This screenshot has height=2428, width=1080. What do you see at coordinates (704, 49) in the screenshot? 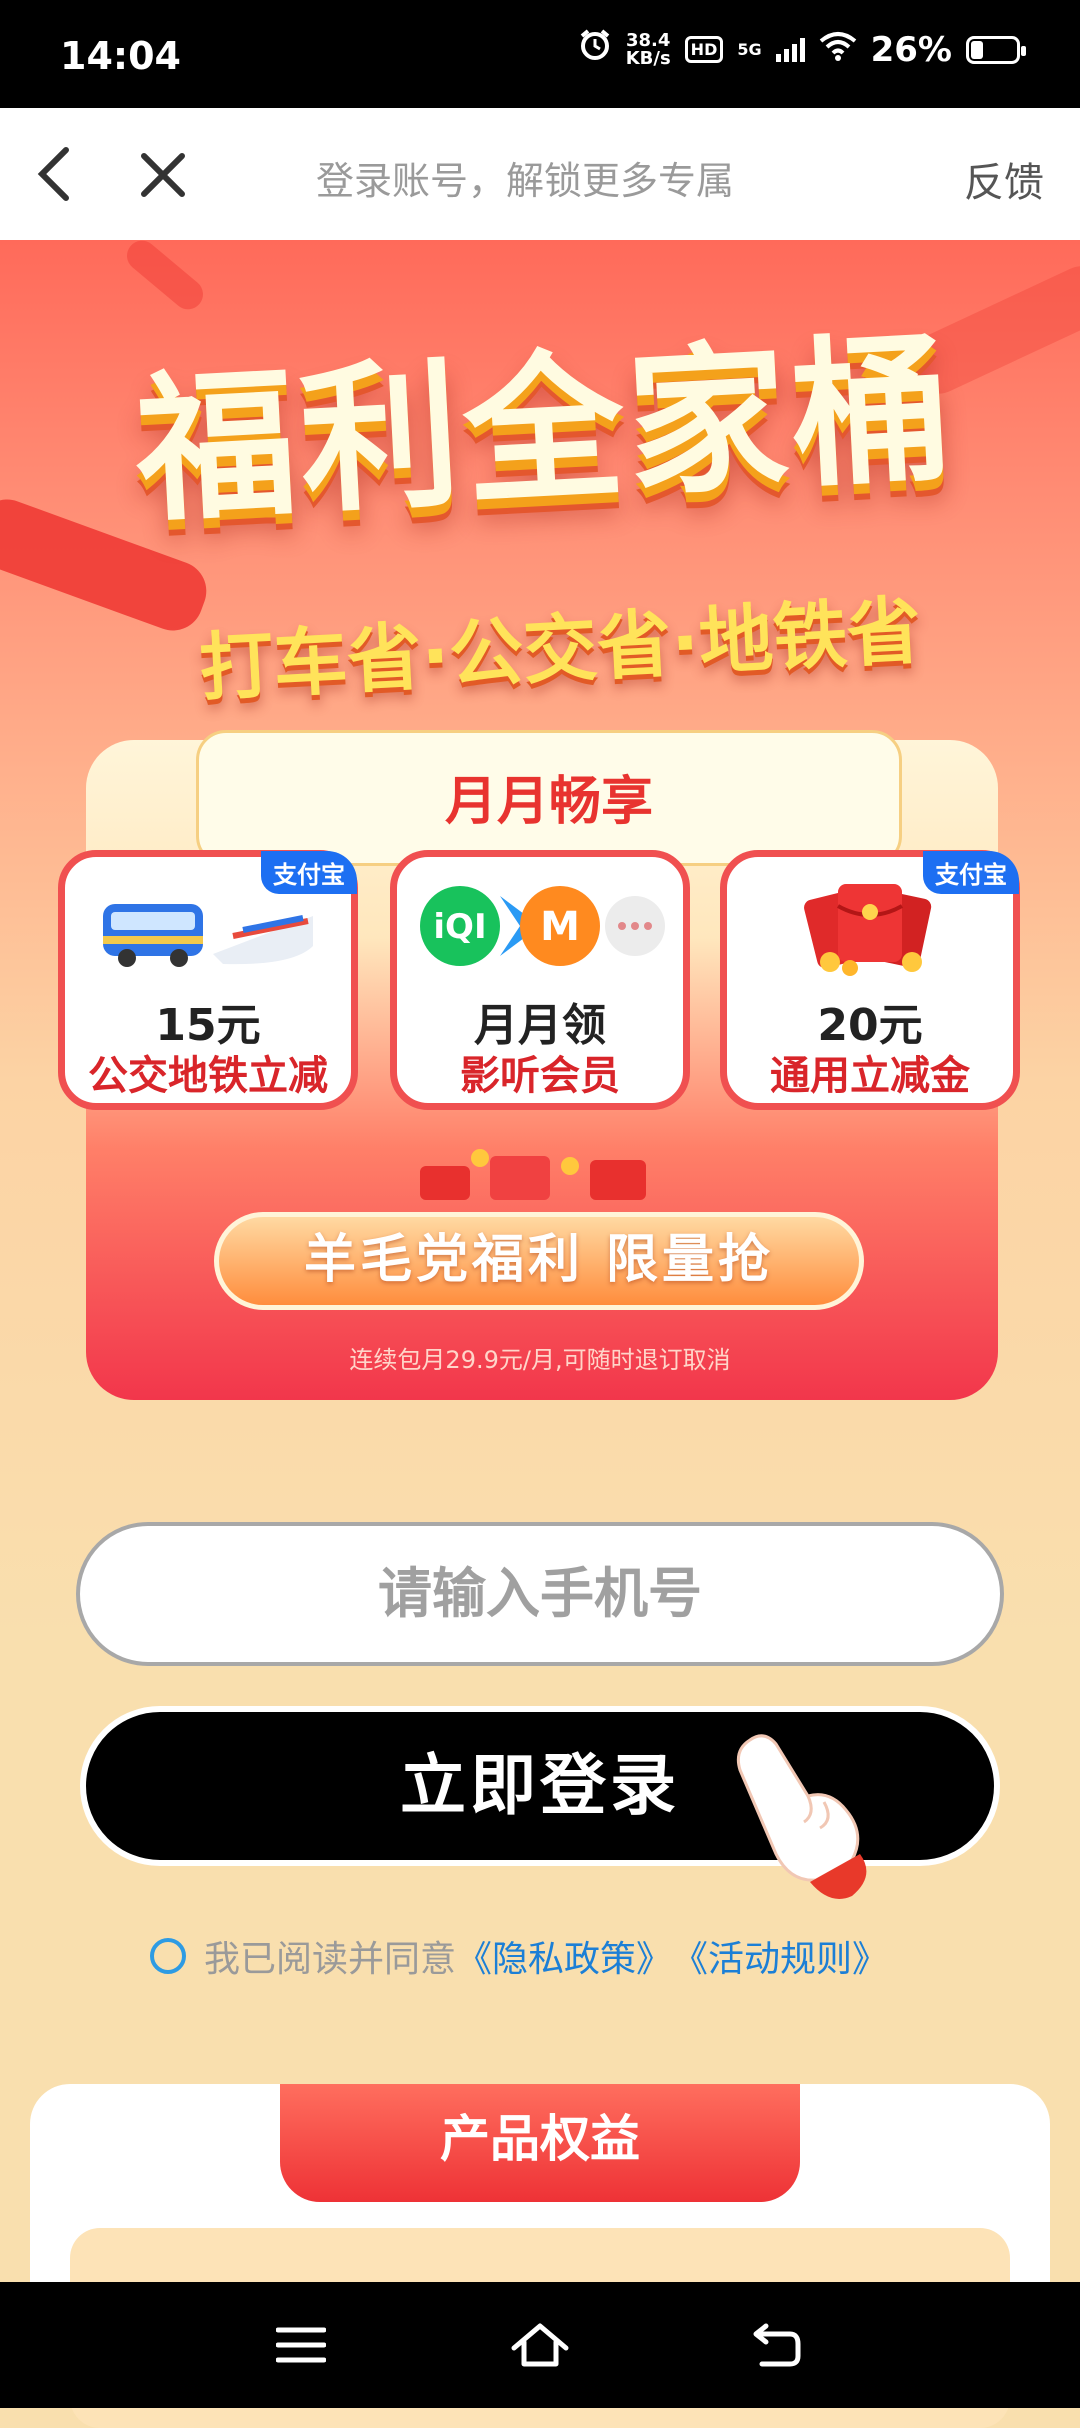
I see `hd-icon: HD` at bounding box center [704, 49].